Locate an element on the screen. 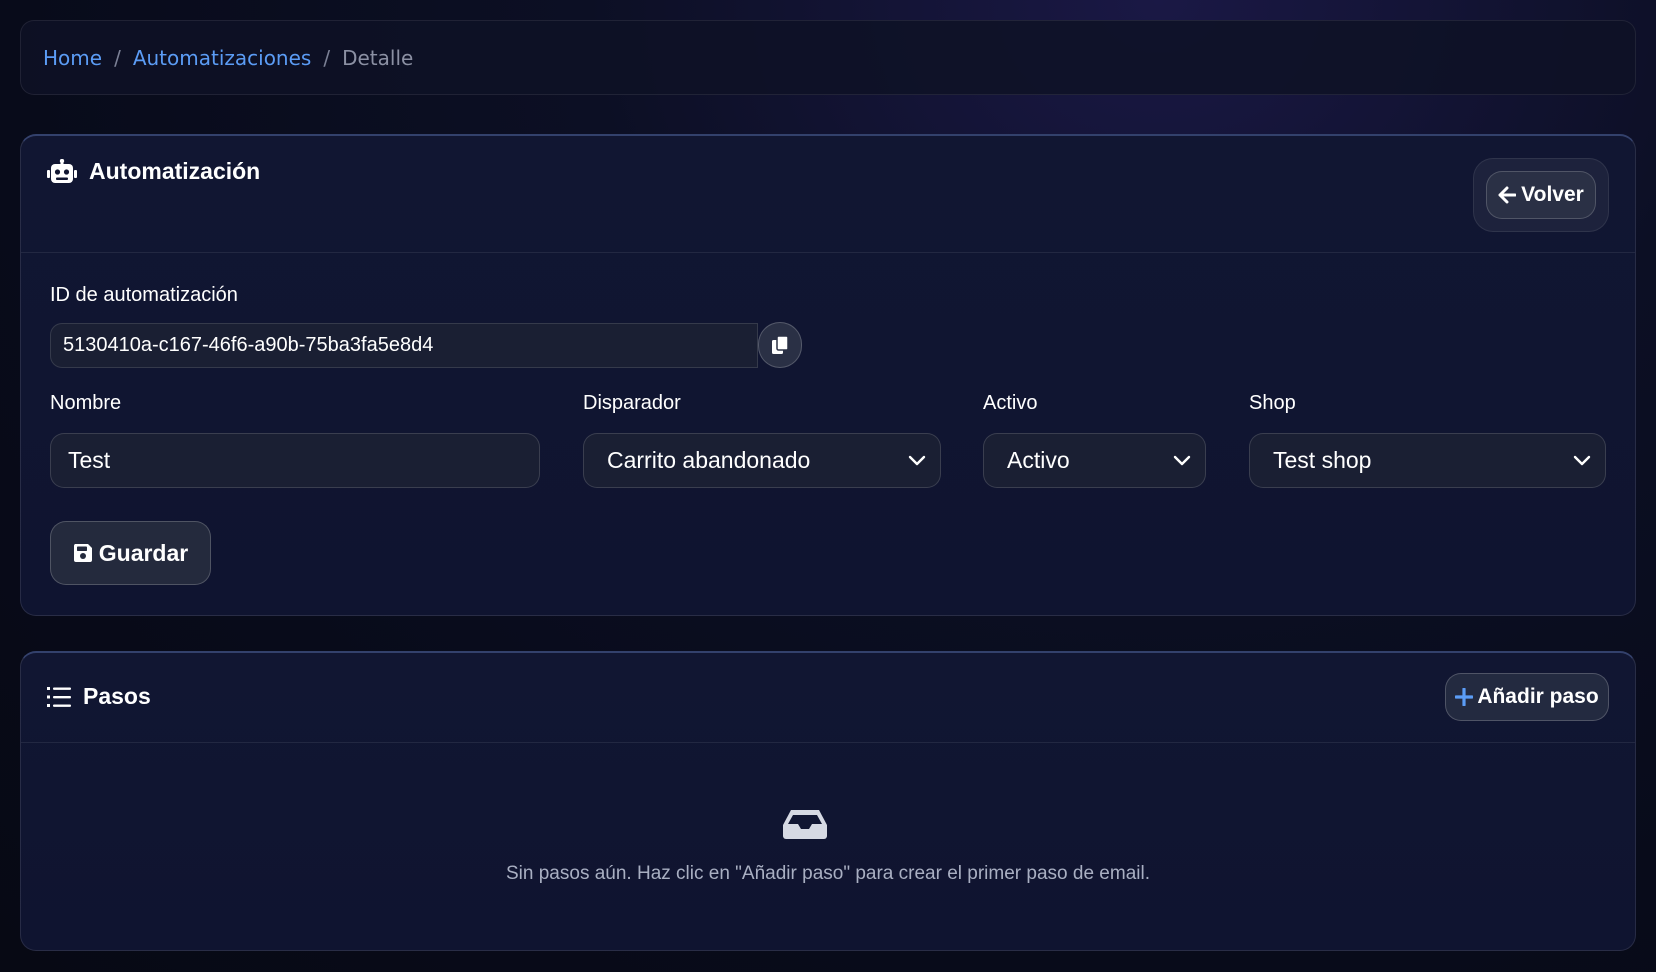  steps-title: Pasos is located at coordinates (99, 696).